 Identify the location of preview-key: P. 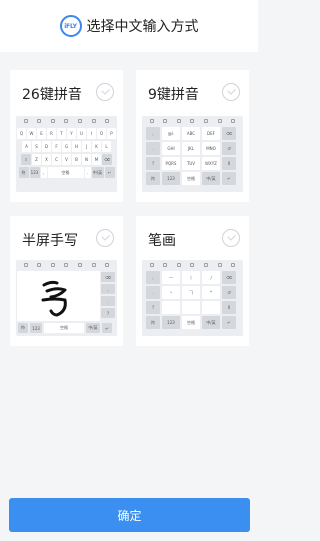
(111, 133).